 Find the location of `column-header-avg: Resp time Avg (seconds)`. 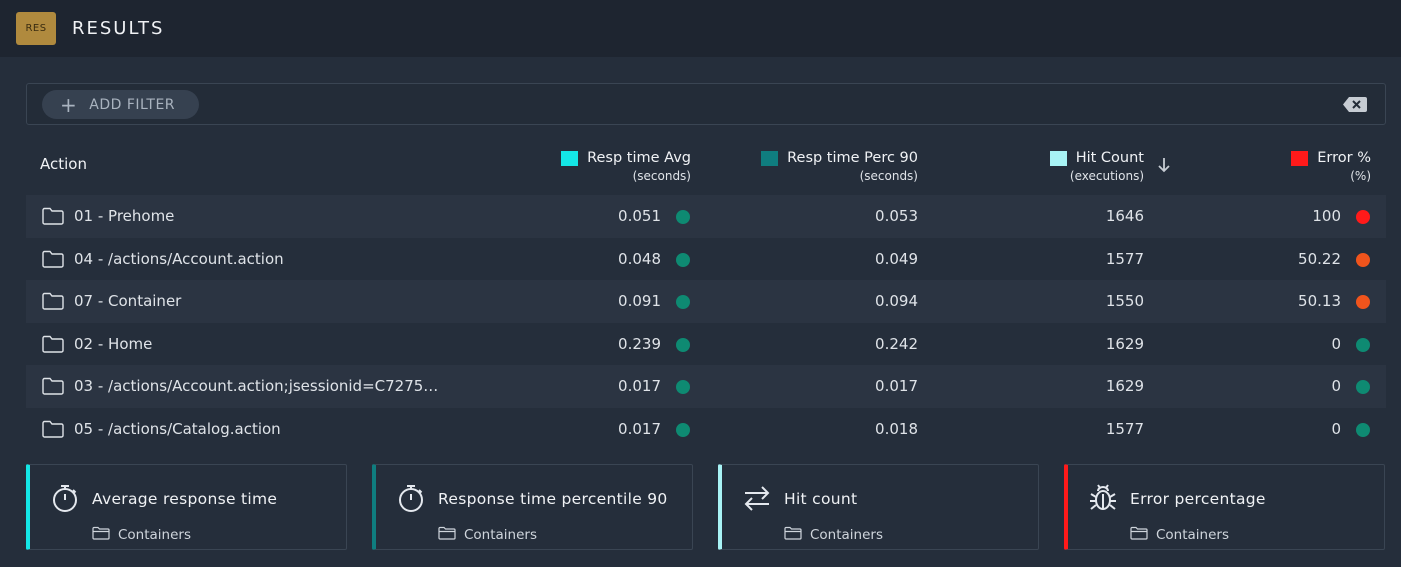

column-header-avg: Resp time Avg (seconds) is located at coordinates (626, 166).